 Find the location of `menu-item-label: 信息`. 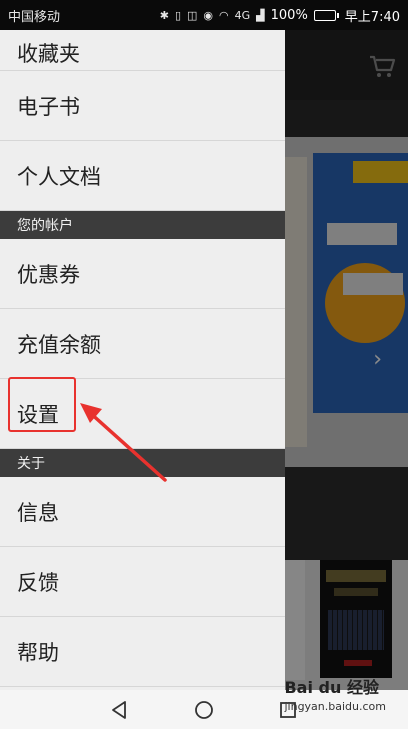

menu-item-label: 信息 is located at coordinates (38, 512).